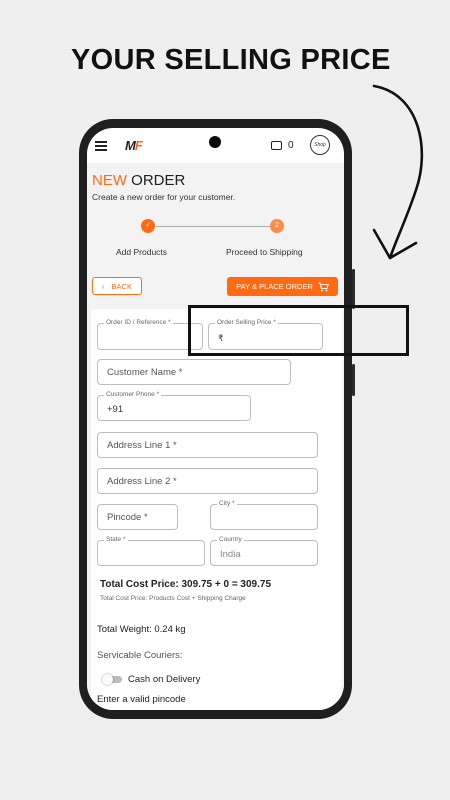 The image size is (450, 800). What do you see at coordinates (139, 180) in the screenshot?
I see `page-title: NEW ORDER` at bounding box center [139, 180].